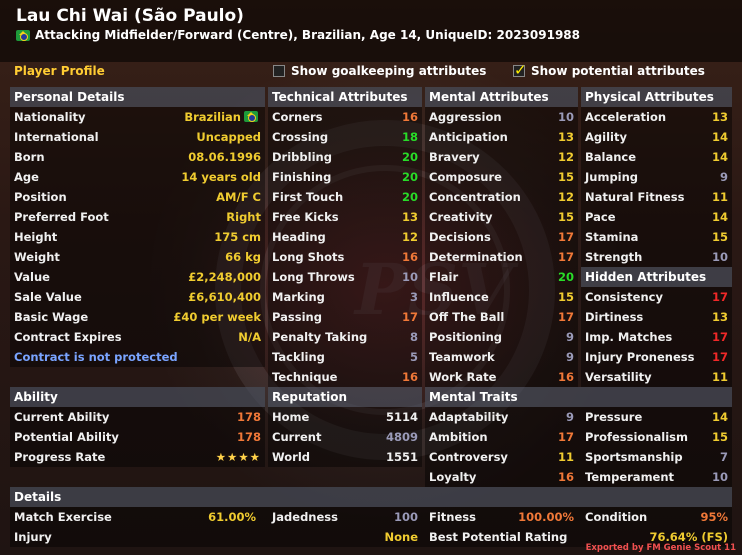 Image resolution: width=742 pixels, height=555 pixels. Describe the element at coordinates (501, 237) in the screenshot. I see `mental-row: Decisions 17` at that location.